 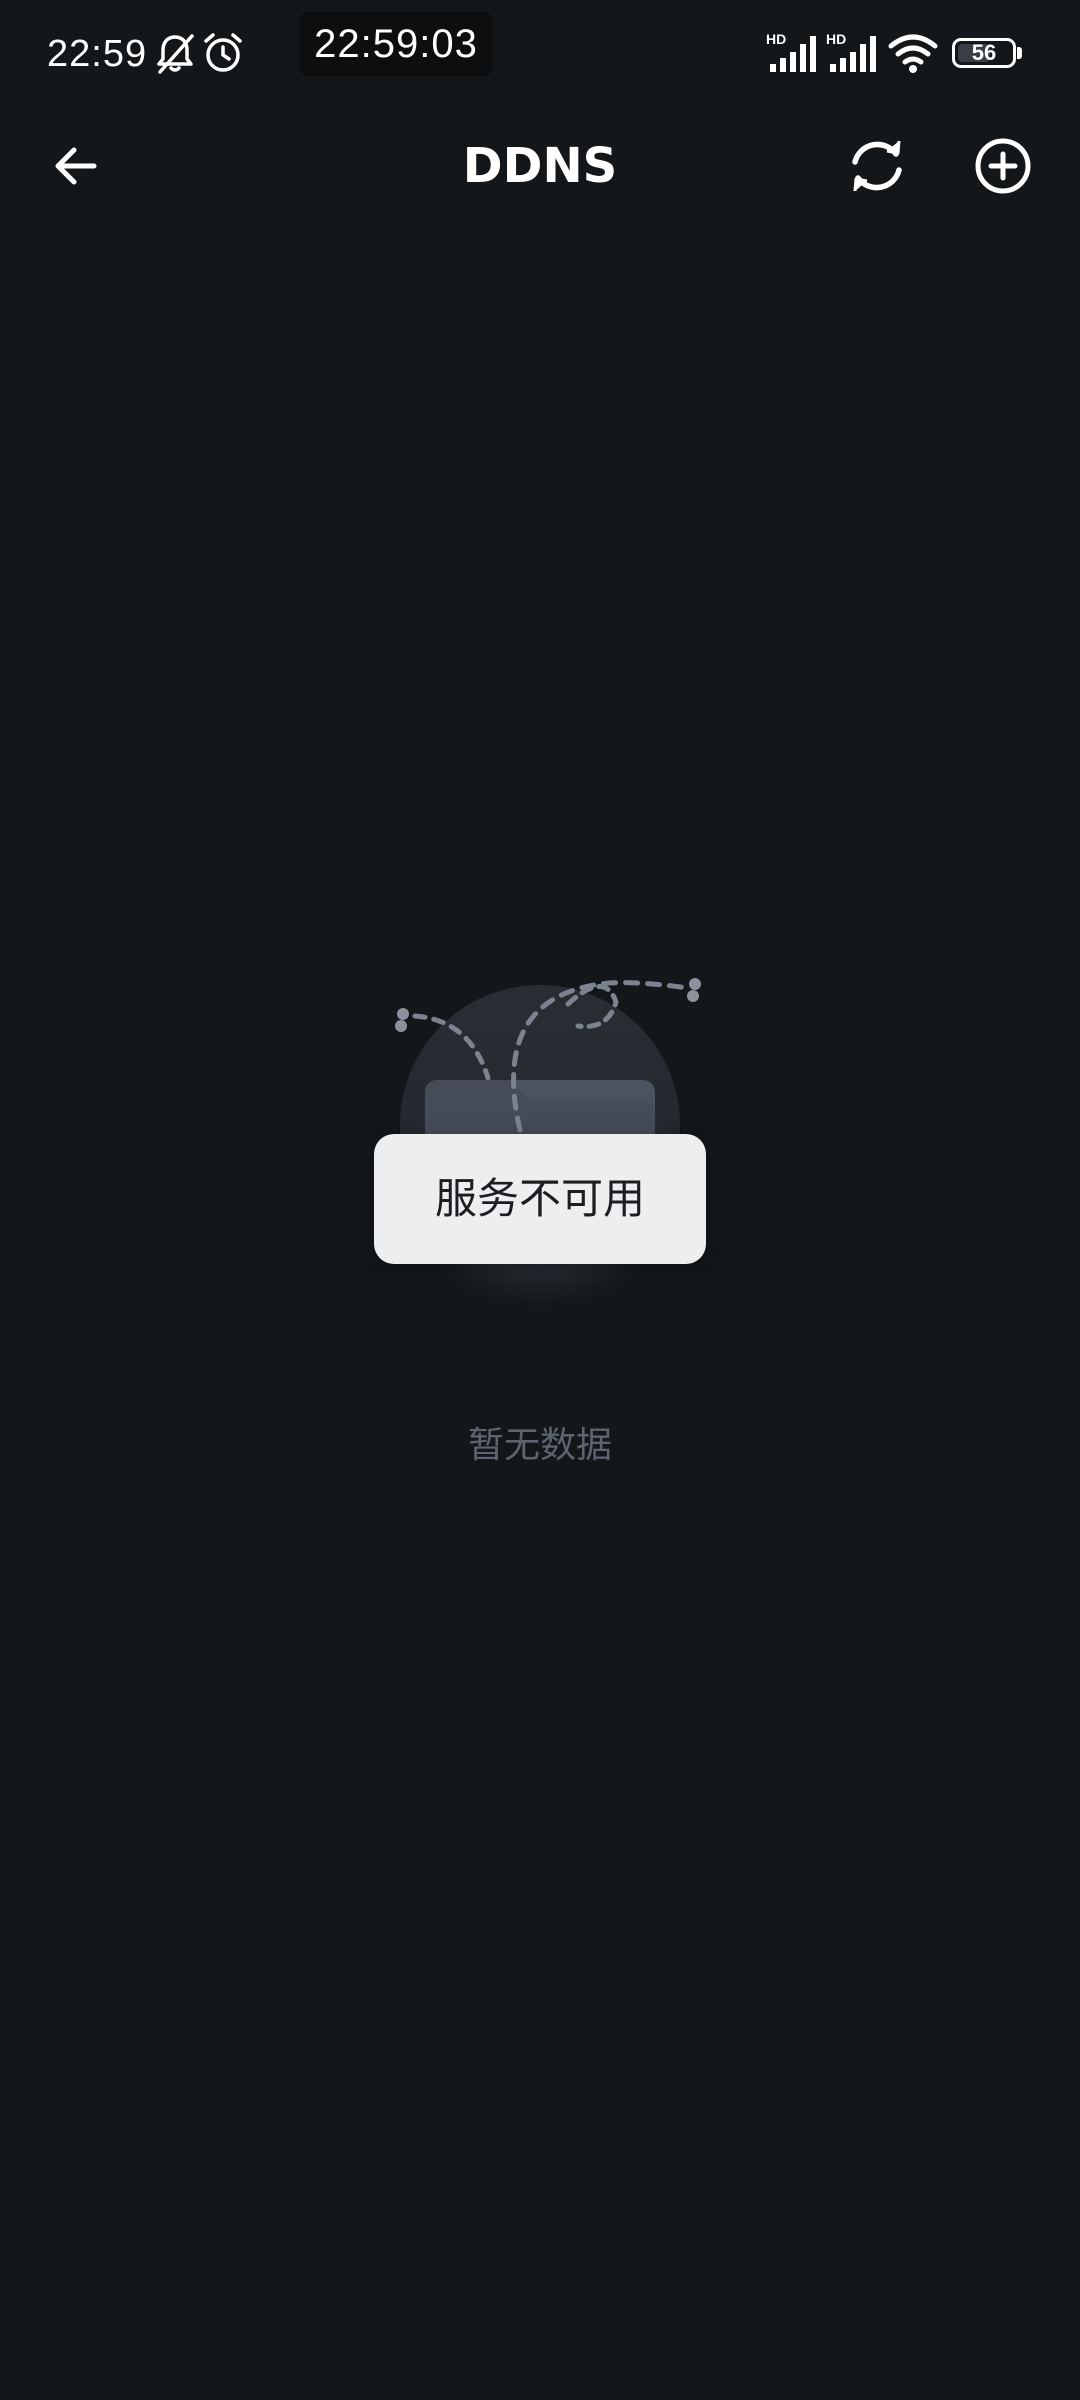 I want to click on bell-off-icon, so click(x=175, y=53).